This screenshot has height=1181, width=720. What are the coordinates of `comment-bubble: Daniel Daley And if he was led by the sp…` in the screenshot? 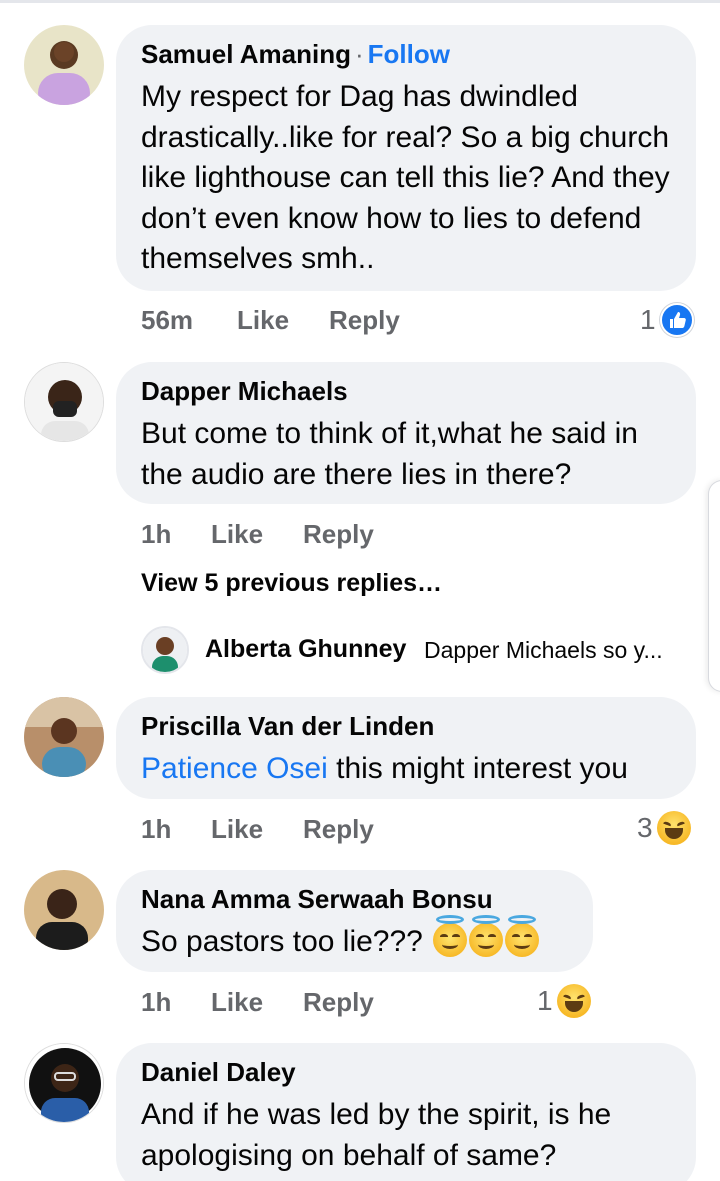 It's located at (406, 1112).